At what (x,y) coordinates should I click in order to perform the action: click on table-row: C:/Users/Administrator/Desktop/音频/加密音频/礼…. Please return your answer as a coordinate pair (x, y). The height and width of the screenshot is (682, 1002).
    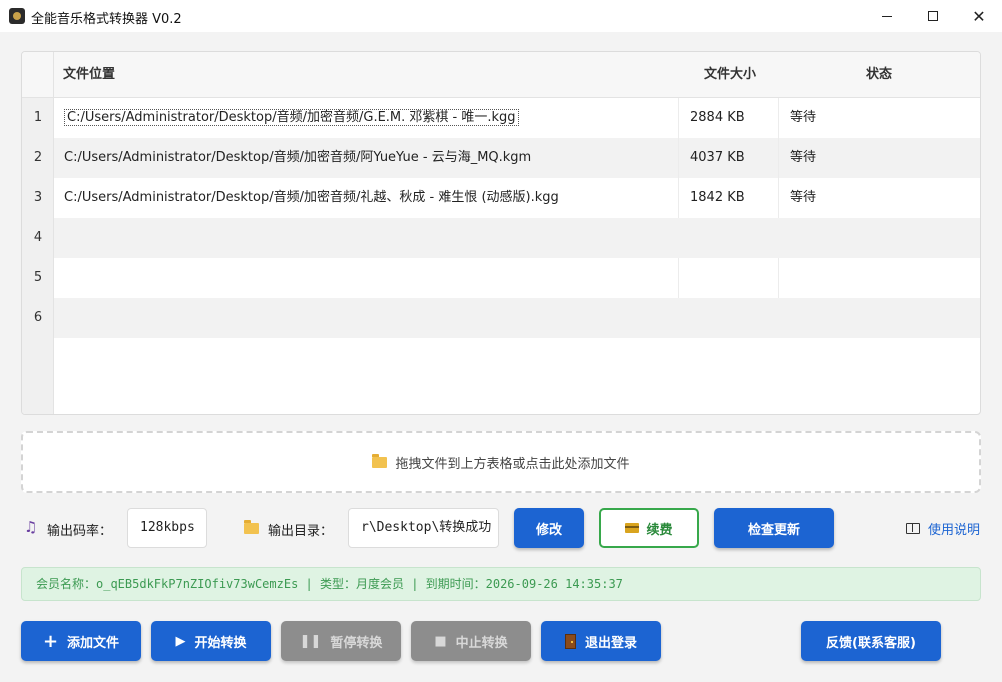
    Looking at the image, I should click on (517, 198).